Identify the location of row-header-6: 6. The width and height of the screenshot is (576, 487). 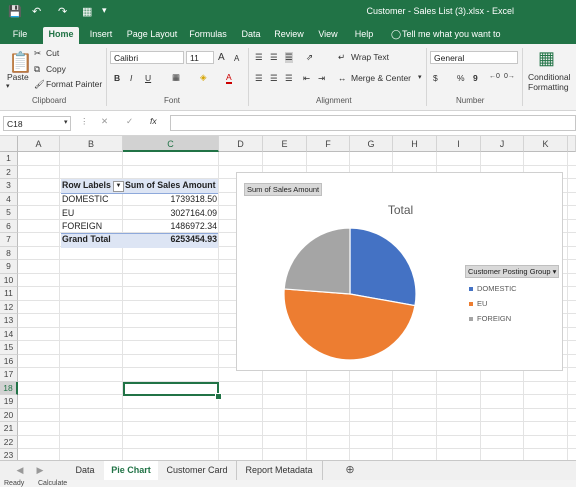
(9, 226).